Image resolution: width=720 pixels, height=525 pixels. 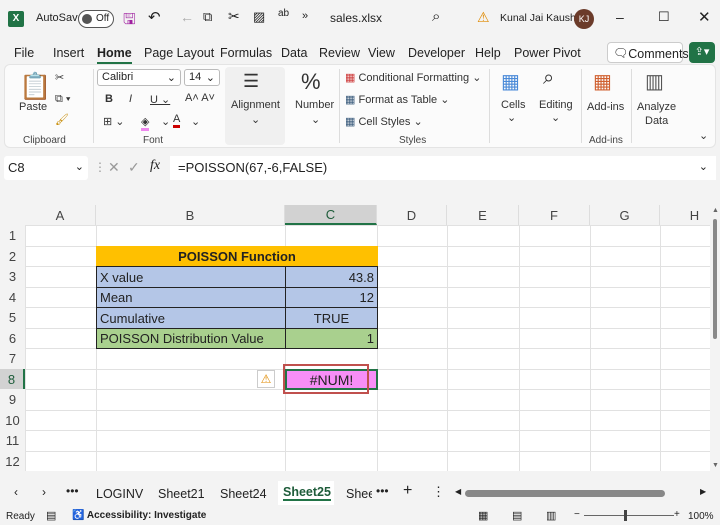 I want to click on back-icon: ←, so click(x=187, y=17).